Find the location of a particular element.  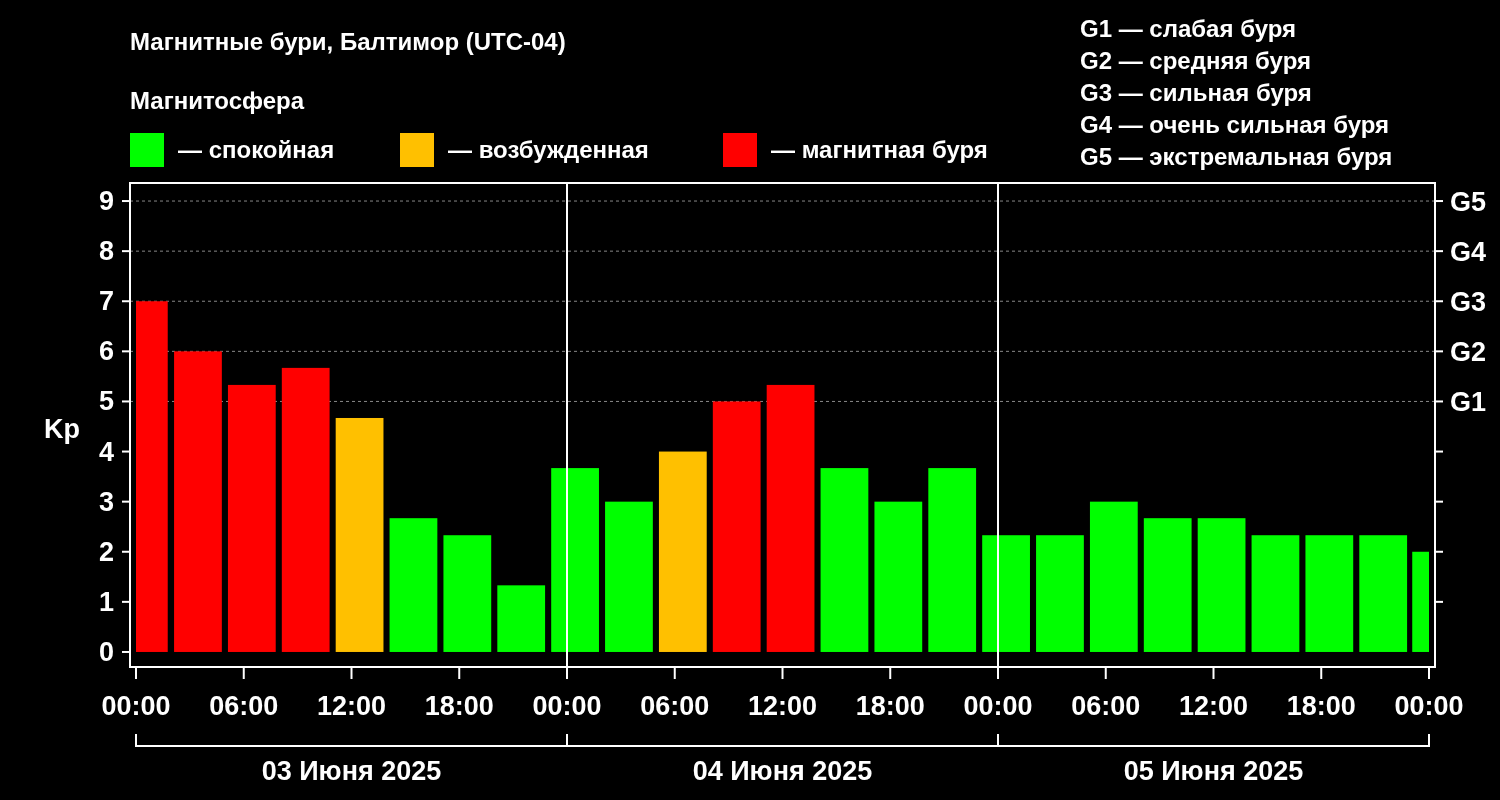

legend-title: Магнитосфера is located at coordinates (217, 100).